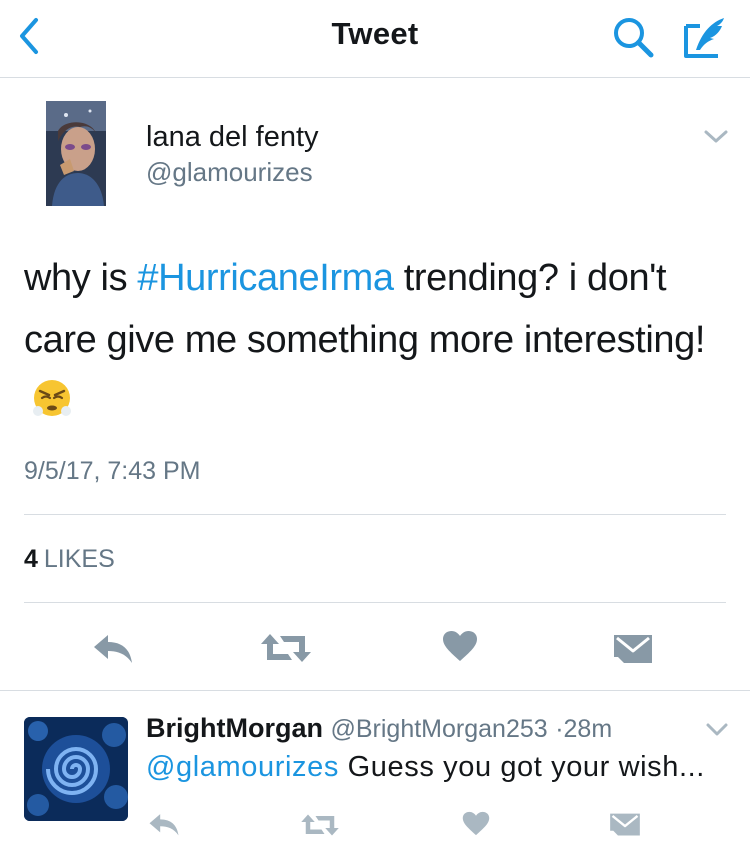 The image size is (750, 847). Describe the element at coordinates (439, 729) in the screenshot. I see `author-handle: @BrightMorgan253` at that location.